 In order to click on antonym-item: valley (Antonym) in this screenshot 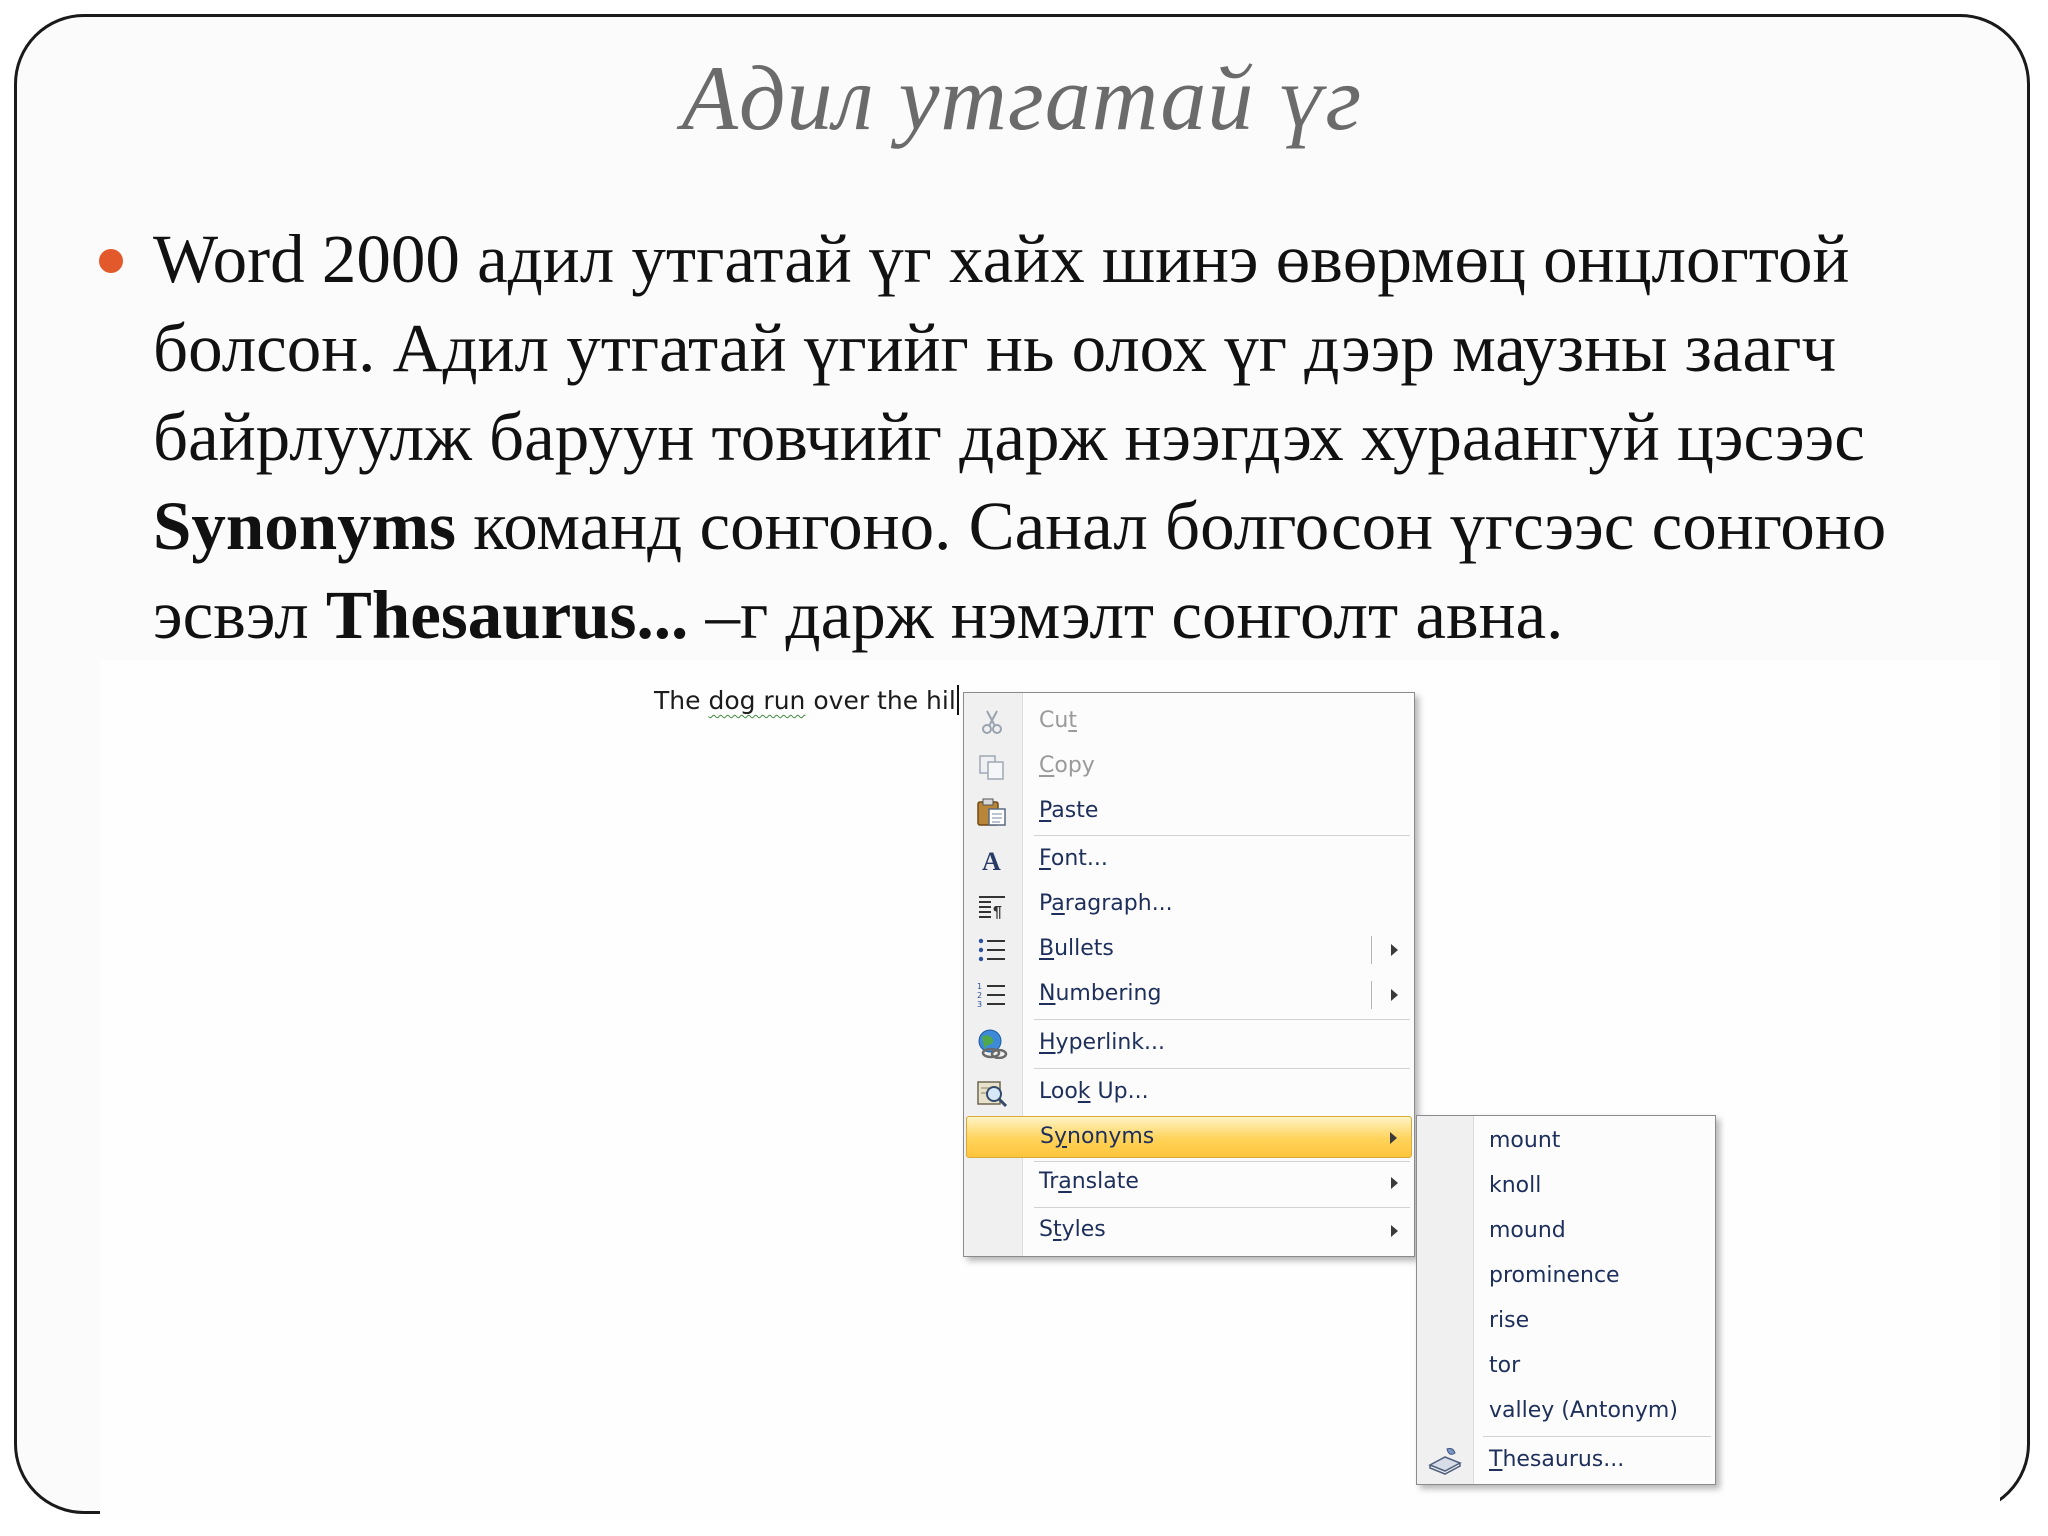, I will do `click(1566, 1412)`.